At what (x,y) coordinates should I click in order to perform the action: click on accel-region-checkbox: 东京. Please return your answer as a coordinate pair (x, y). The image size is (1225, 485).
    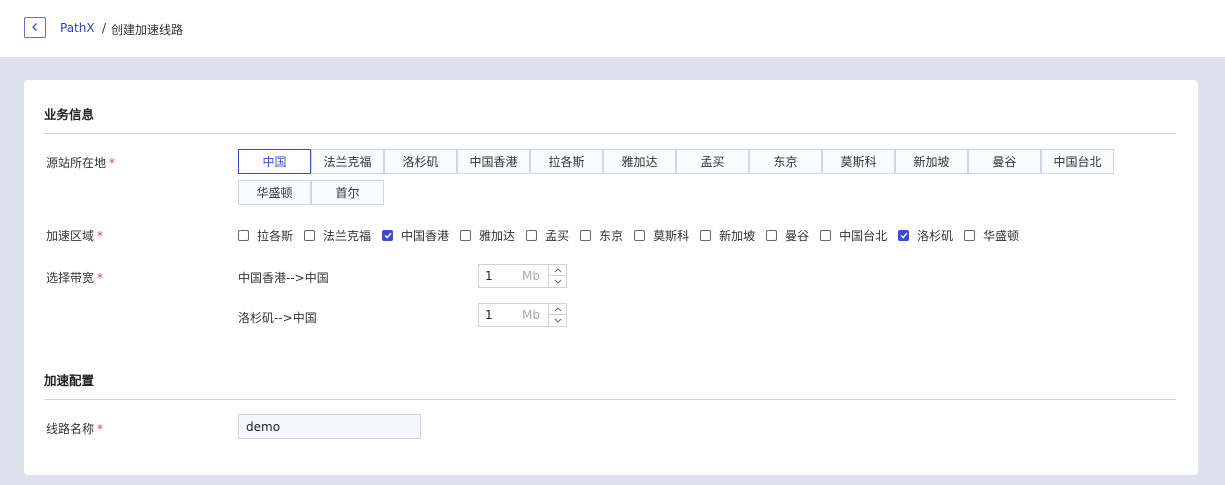
    Looking at the image, I should click on (601, 235).